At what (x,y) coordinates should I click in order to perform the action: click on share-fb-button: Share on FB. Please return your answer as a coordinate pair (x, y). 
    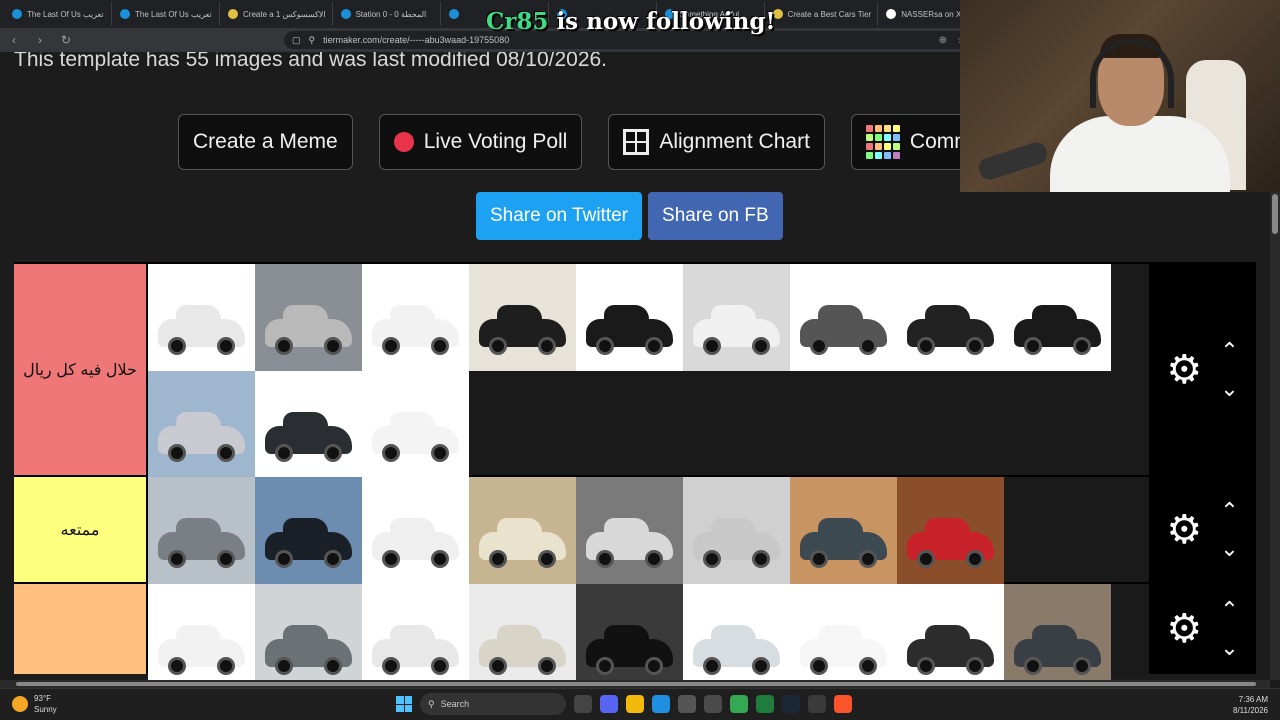
    Looking at the image, I should click on (715, 216).